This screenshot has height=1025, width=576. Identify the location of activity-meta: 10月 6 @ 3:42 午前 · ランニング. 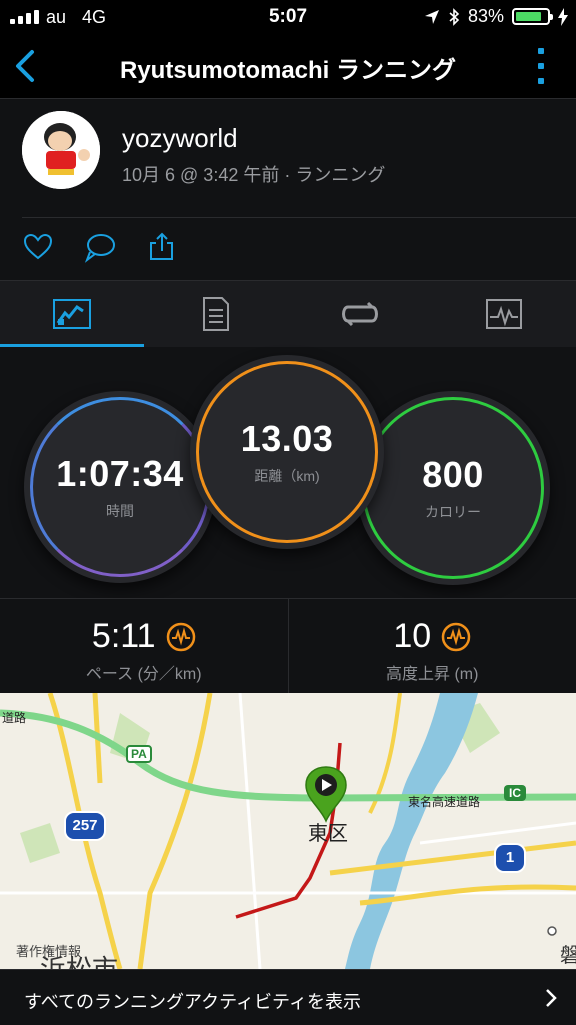
(253, 174).